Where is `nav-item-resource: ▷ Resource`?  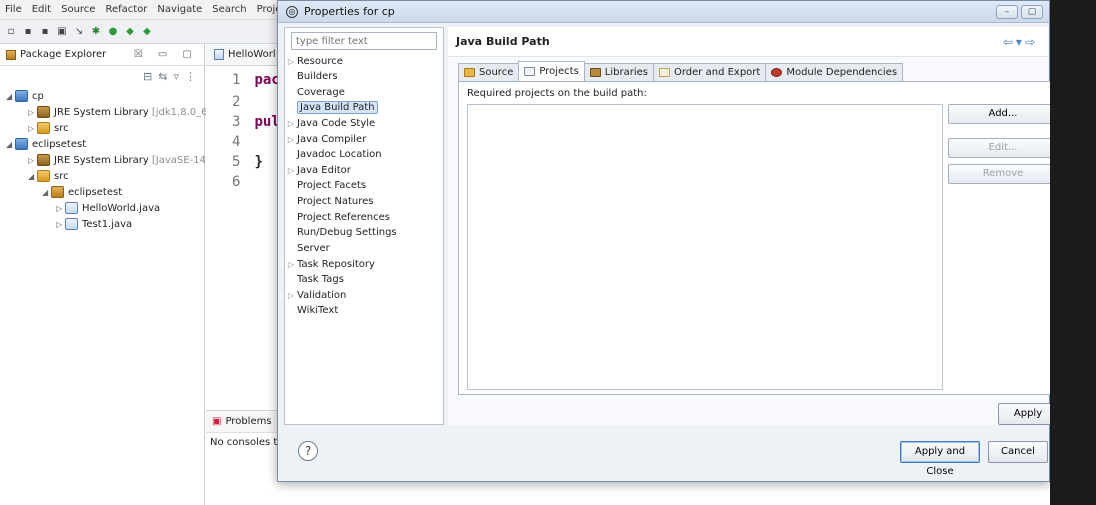 nav-item-resource: ▷ Resource is located at coordinates (314, 61).